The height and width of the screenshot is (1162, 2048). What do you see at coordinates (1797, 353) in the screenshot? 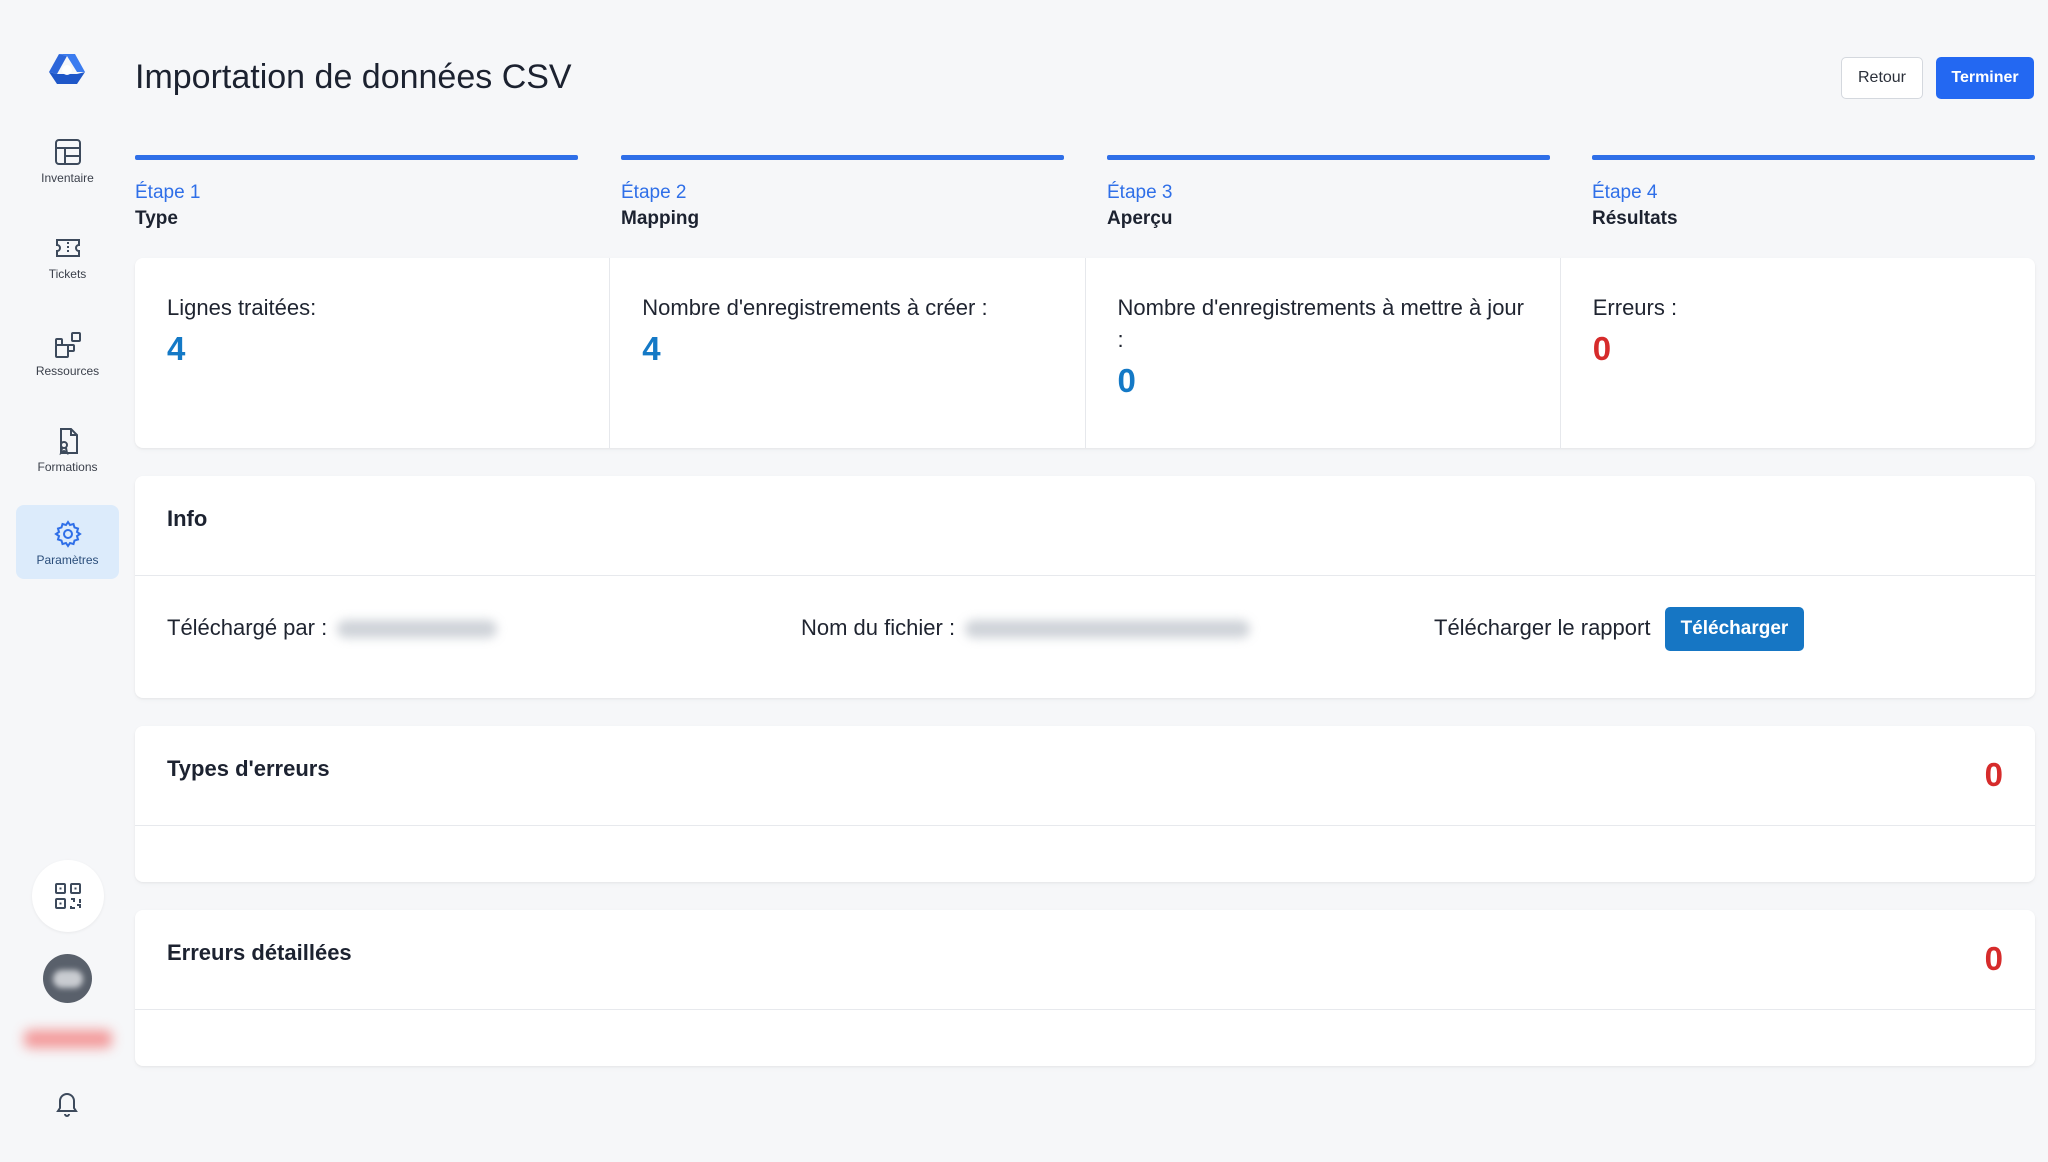
I see `stat-errors: Erreurs : 0` at bounding box center [1797, 353].